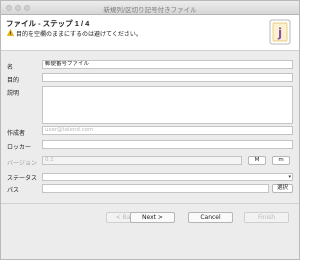 The image size is (320, 260). Describe the element at coordinates (289, 177) in the screenshot. I see `chevron-down-icon: ▾` at that location.